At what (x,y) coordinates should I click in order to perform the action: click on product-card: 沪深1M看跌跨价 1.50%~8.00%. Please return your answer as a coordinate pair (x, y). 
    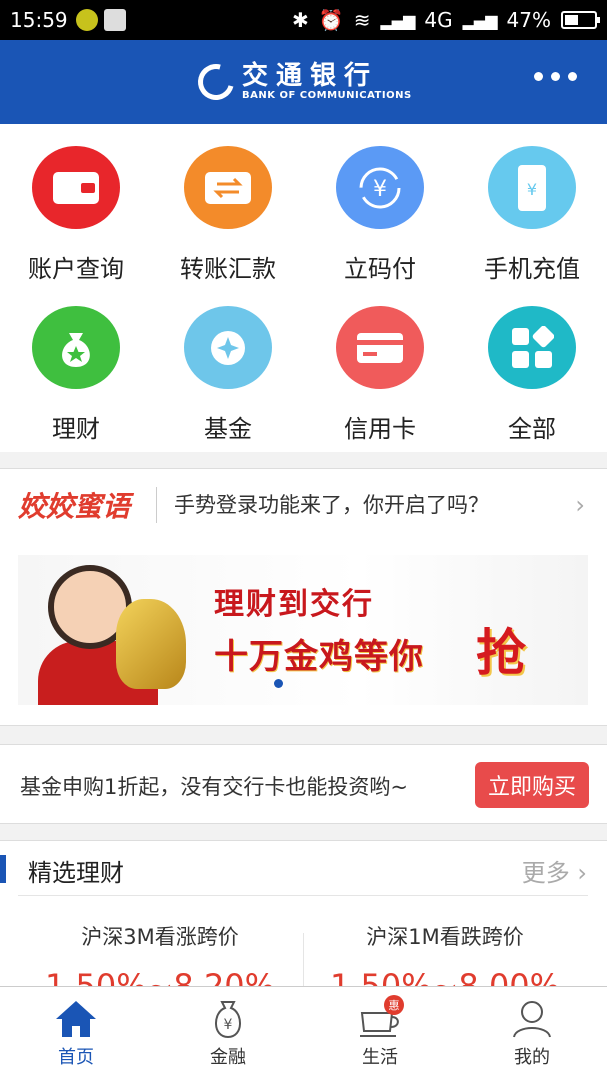
    Looking at the image, I should click on (445, 953).